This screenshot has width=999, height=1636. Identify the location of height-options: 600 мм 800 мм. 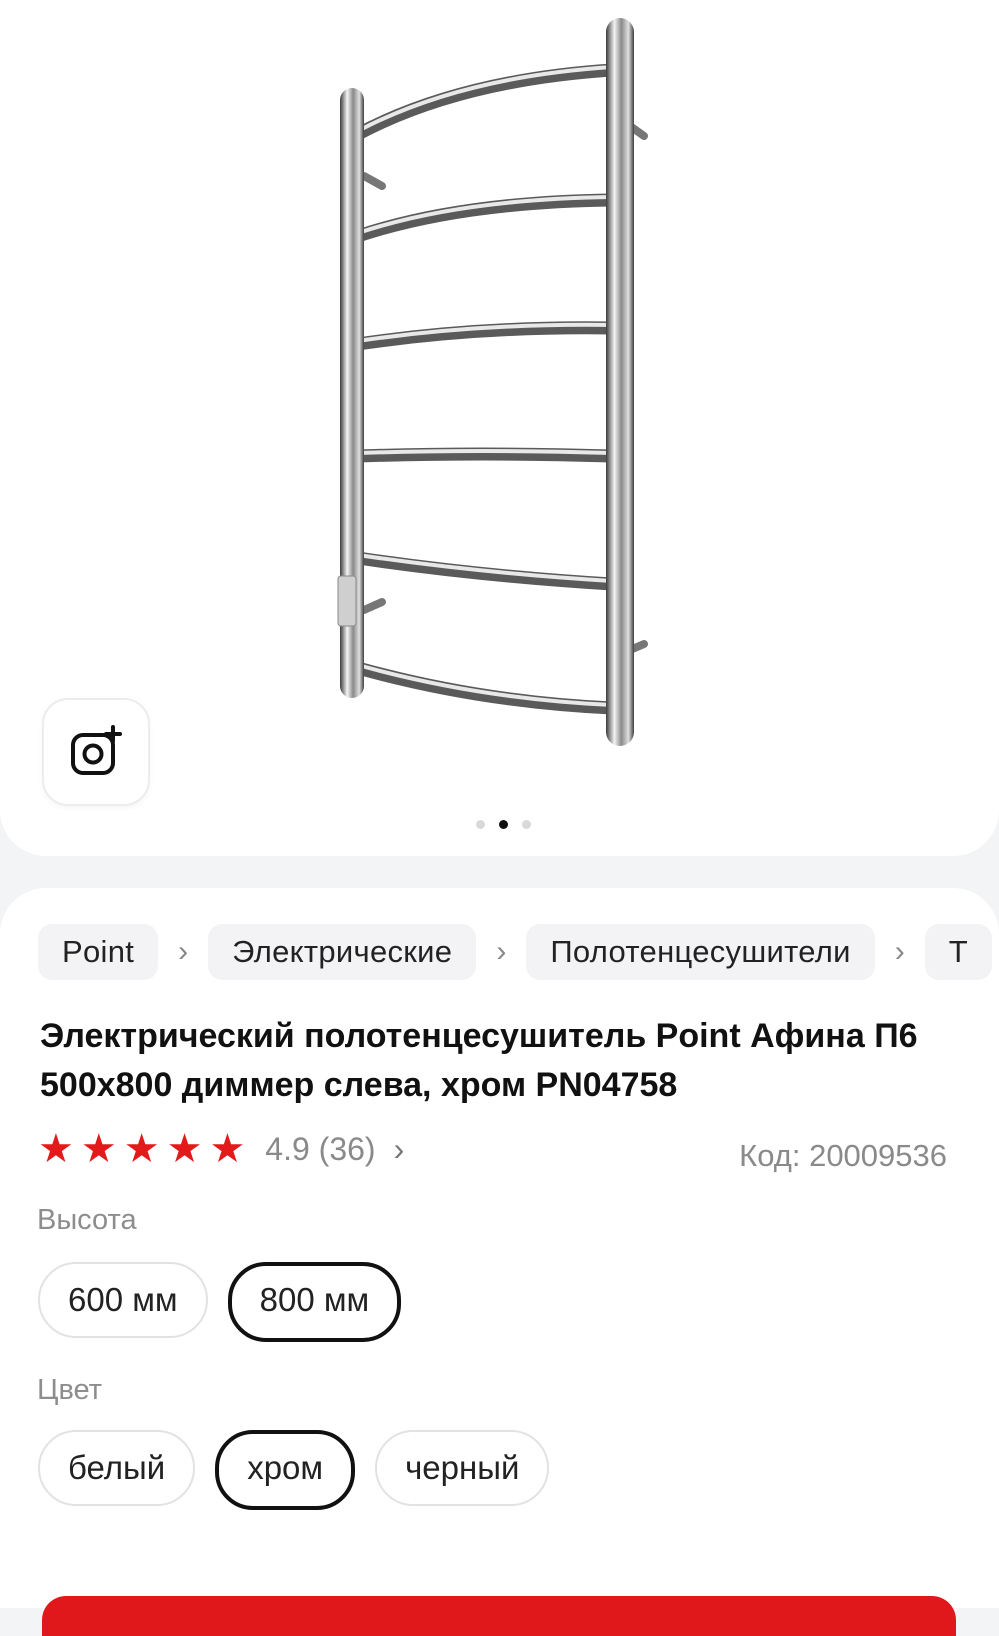
(220, 1302).